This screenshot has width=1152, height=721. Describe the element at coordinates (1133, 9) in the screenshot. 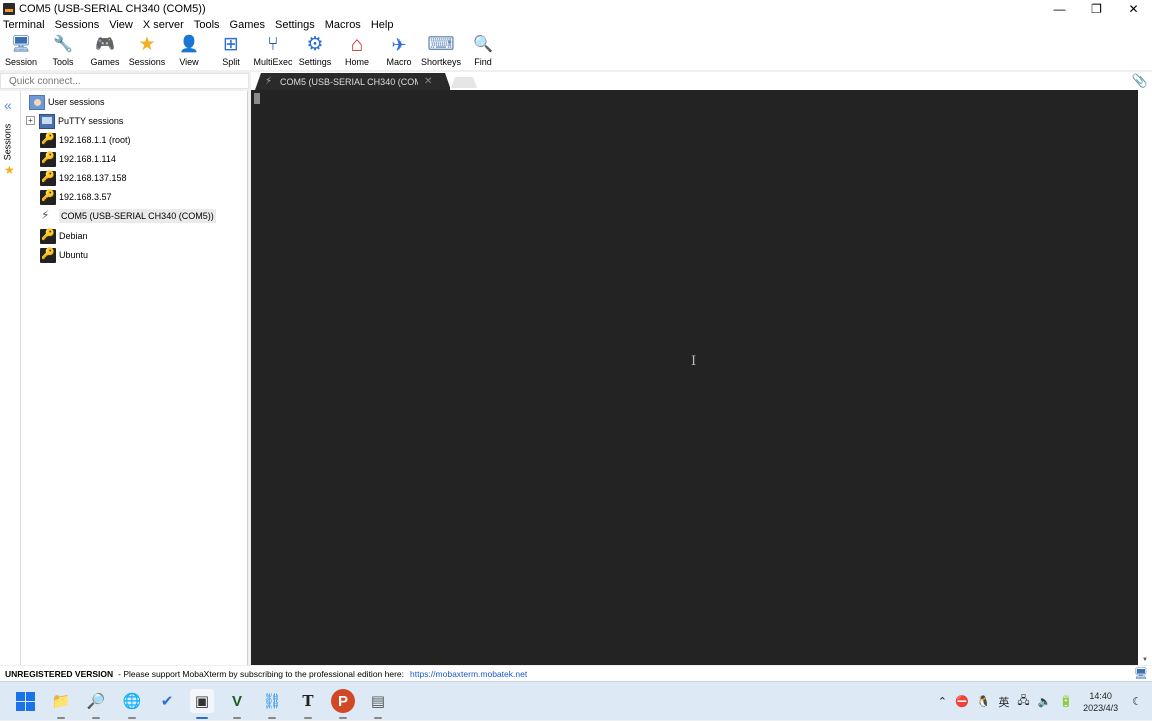

I see `close-button: ✕` at that location.